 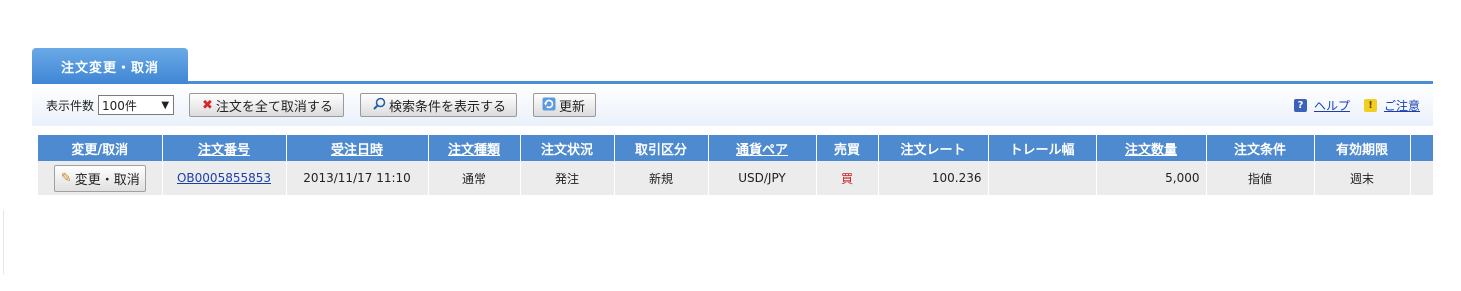 I want to click on help-link-label: ヘルプ, so click(x=1331, y=105).